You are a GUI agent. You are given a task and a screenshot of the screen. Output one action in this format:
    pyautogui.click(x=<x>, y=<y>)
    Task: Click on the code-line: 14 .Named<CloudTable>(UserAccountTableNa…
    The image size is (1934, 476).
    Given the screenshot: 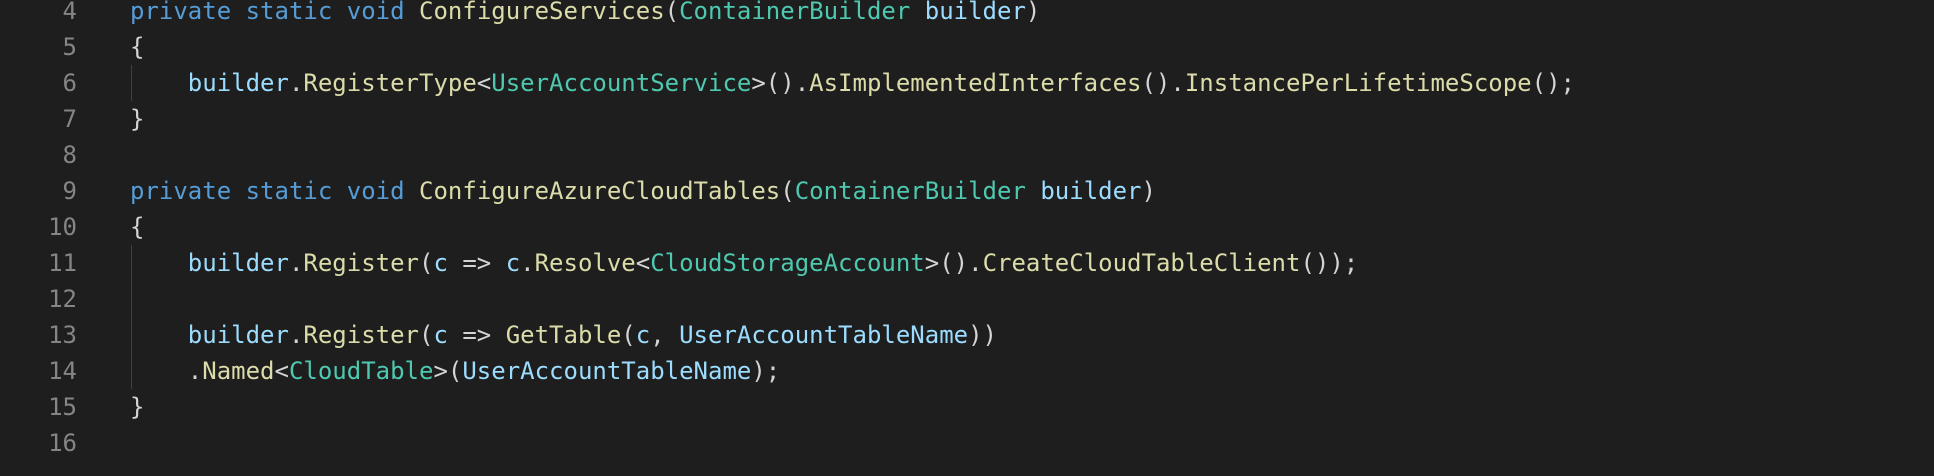 What is the action you would take?
    pyautogui.click(x=967, y=371)
    